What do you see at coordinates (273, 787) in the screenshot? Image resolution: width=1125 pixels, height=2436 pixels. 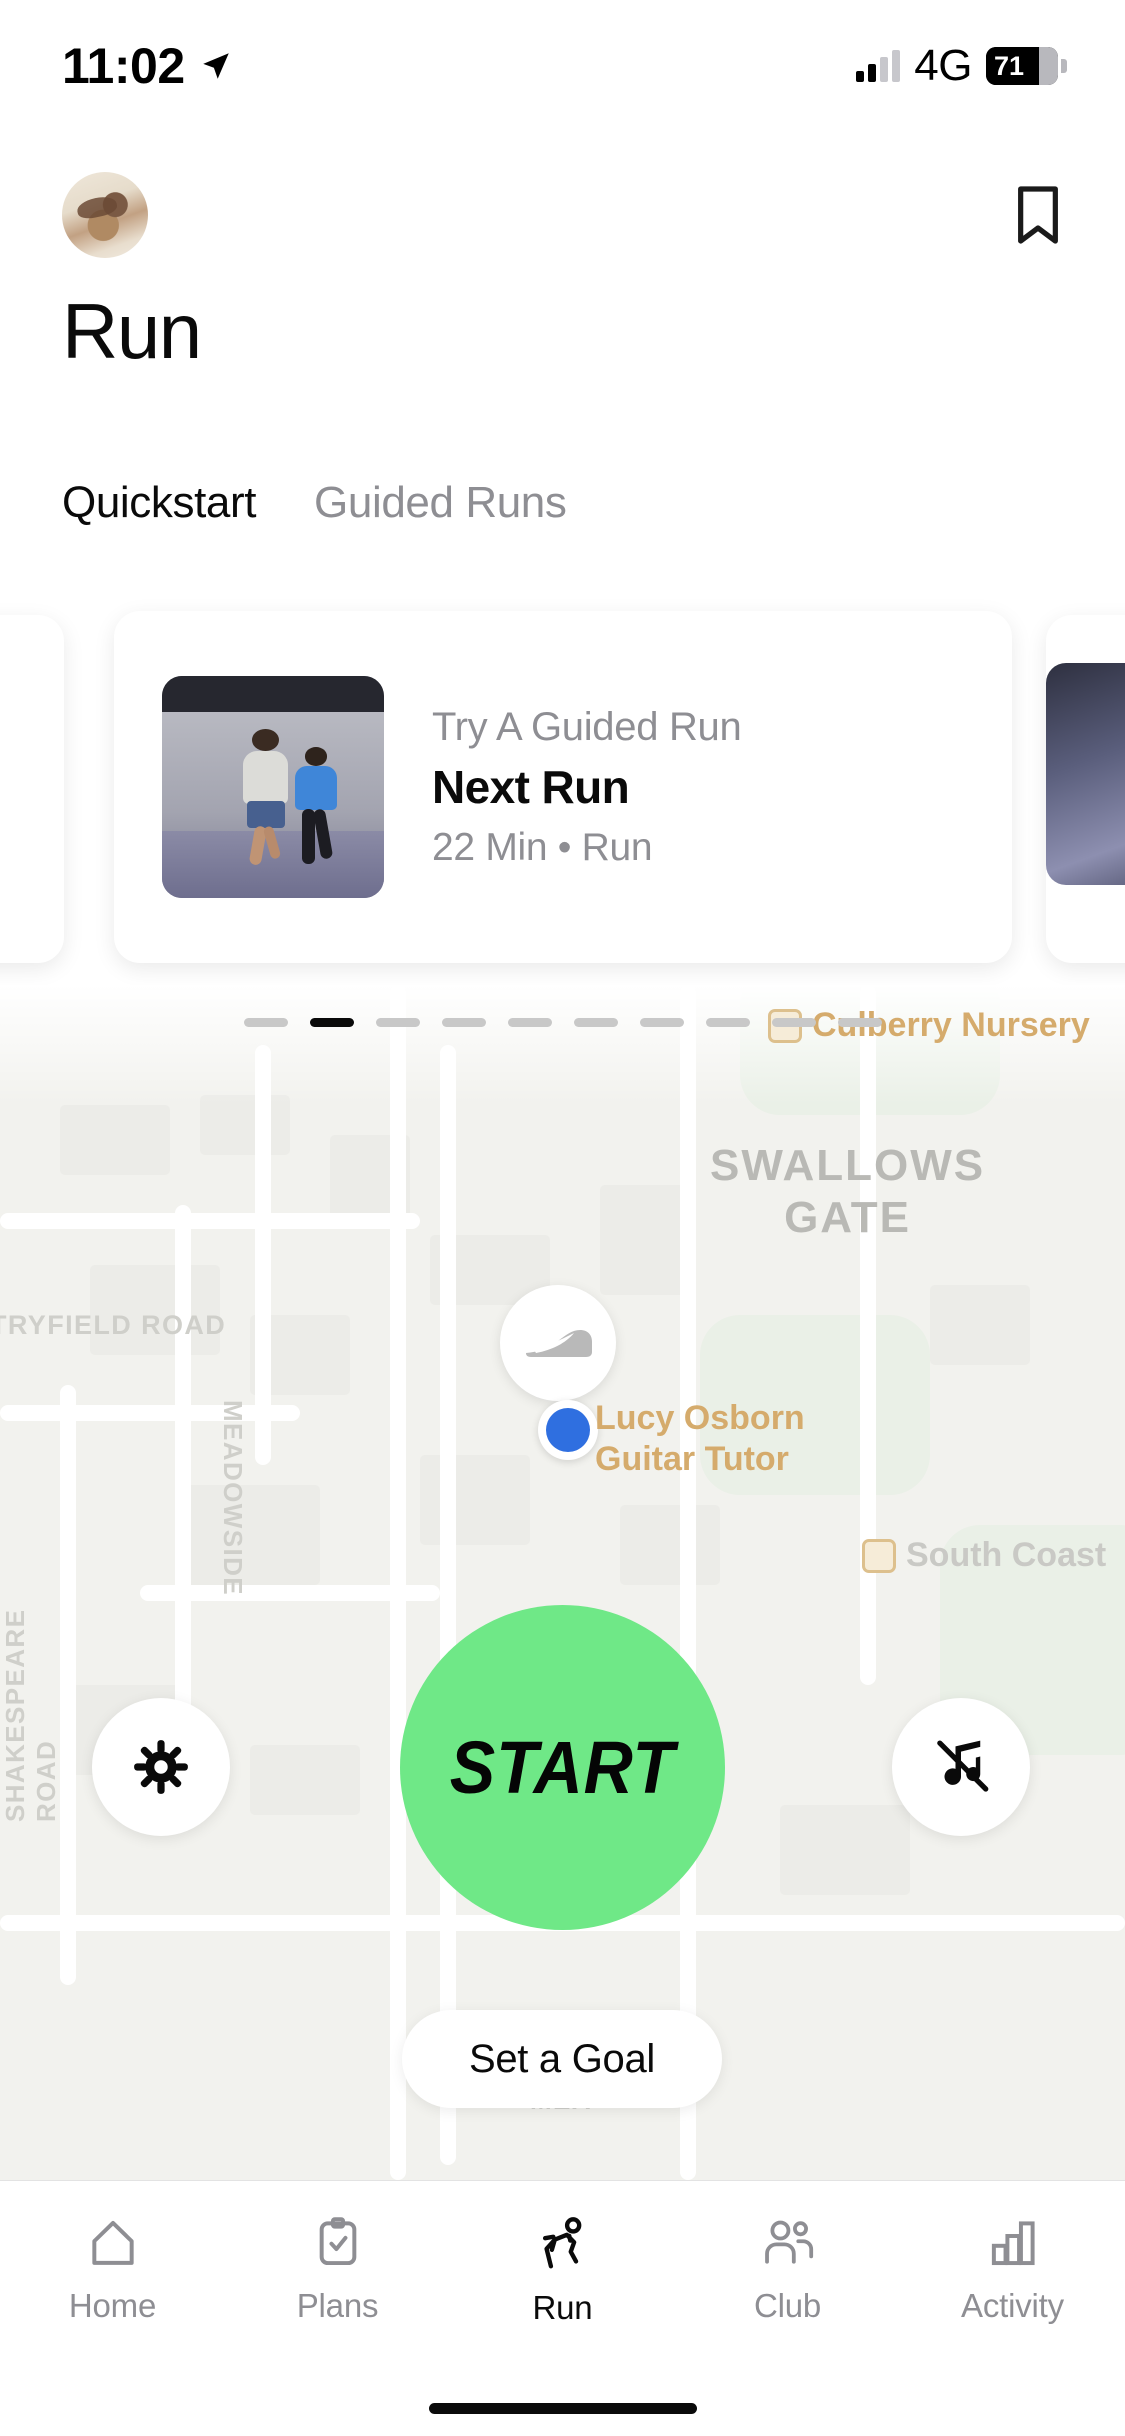 I see `card-thumbnail` at bounding box center [273, 787].